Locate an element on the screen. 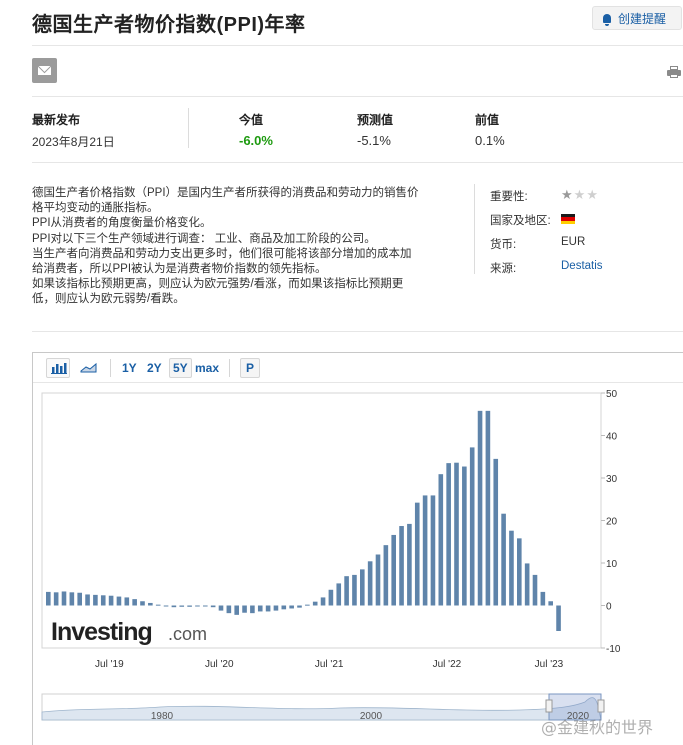 This screenshot has width=683, height=745. navigator-label: 1980 is located at coordinates (162, 716).